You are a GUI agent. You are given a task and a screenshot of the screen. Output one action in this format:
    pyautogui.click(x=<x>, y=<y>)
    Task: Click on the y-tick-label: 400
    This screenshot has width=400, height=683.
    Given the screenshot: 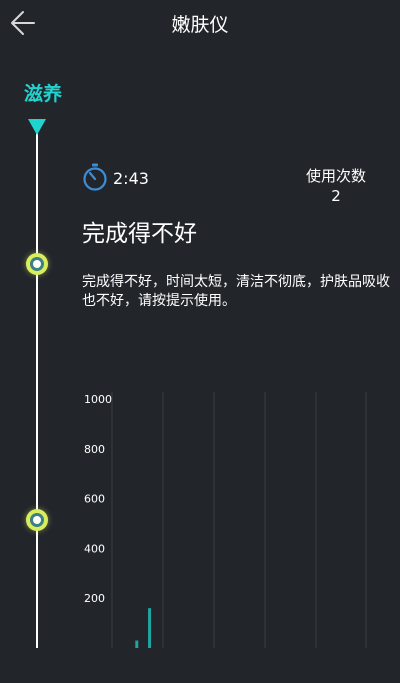 What is the action you would take?
    pyautogui.click(x=94, y=548)
    